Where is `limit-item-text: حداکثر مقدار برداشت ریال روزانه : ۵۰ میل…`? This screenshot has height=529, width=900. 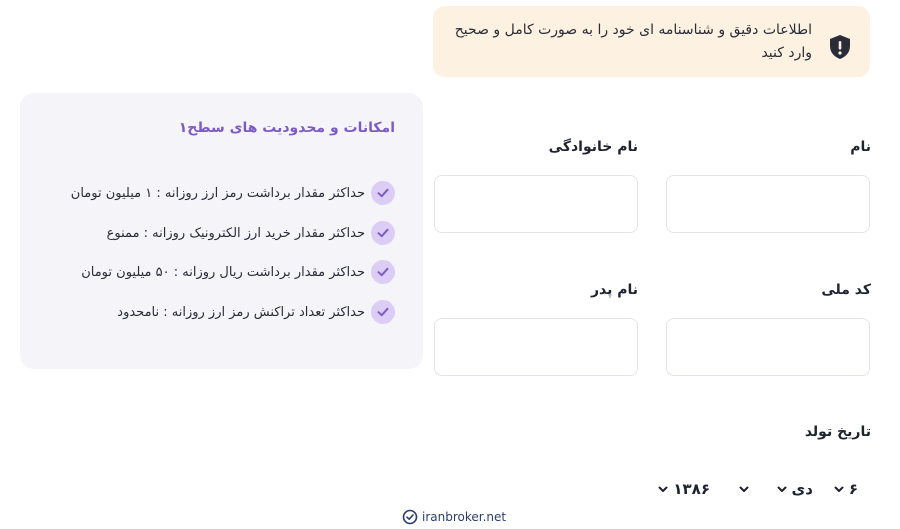 limit-item-text: حداکثر مقدار برداشت ریال روزانه : ۵۰ میل… is located at coordinates (223, 272).